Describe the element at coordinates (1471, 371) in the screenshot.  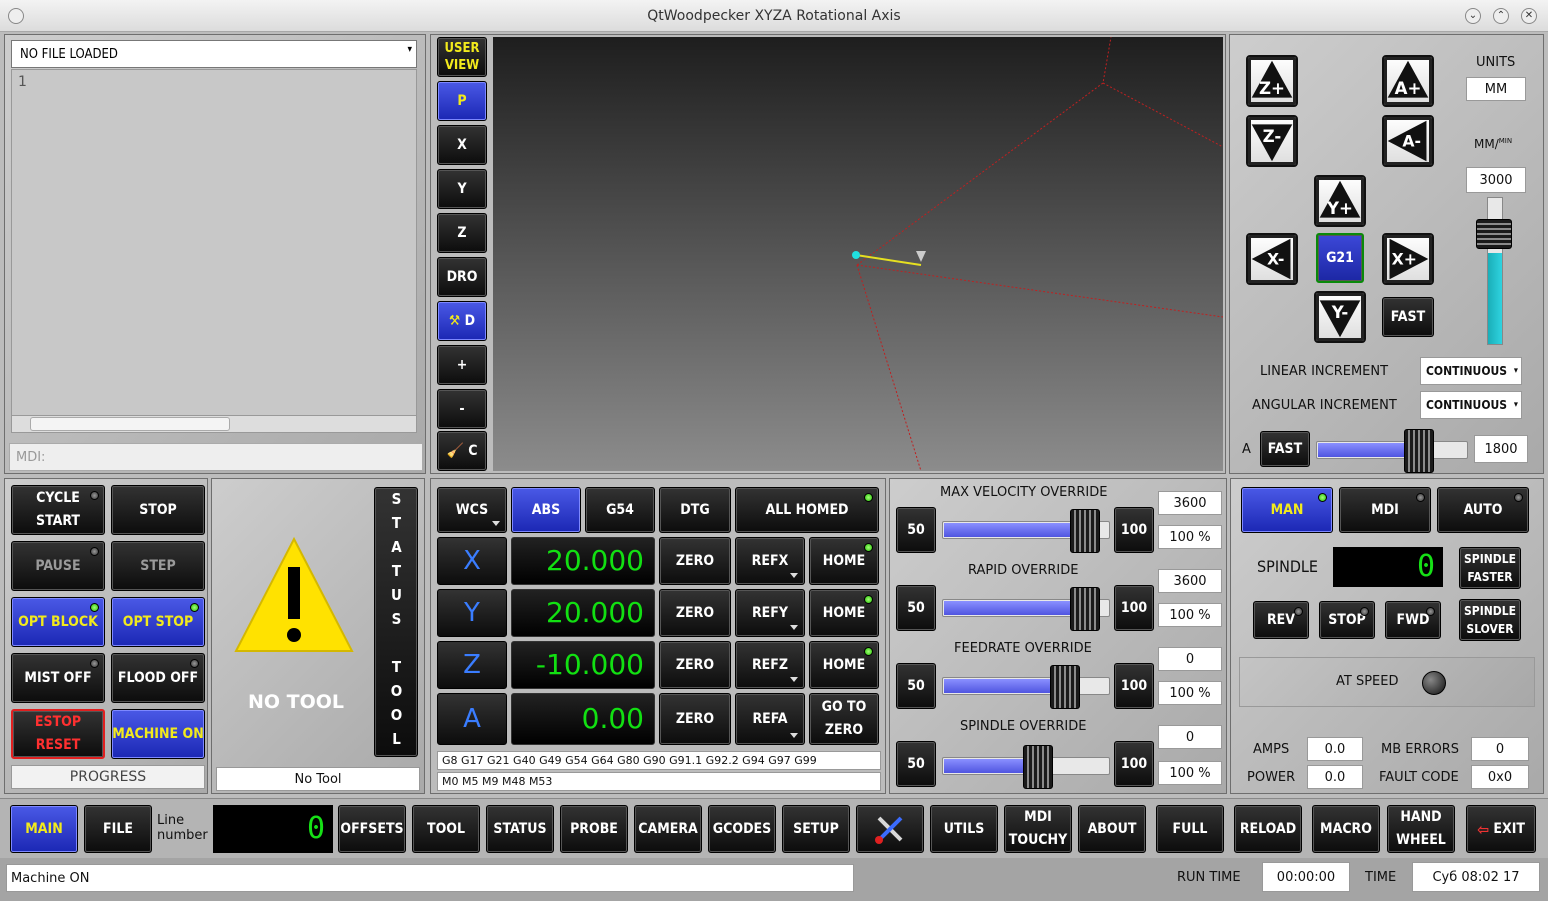
I see `linear-increment-select: CONTINUOUS ▾` at that location.